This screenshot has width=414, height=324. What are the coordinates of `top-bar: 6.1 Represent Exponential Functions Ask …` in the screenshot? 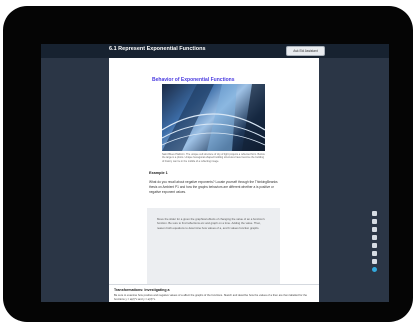 It's located at (215, 51).